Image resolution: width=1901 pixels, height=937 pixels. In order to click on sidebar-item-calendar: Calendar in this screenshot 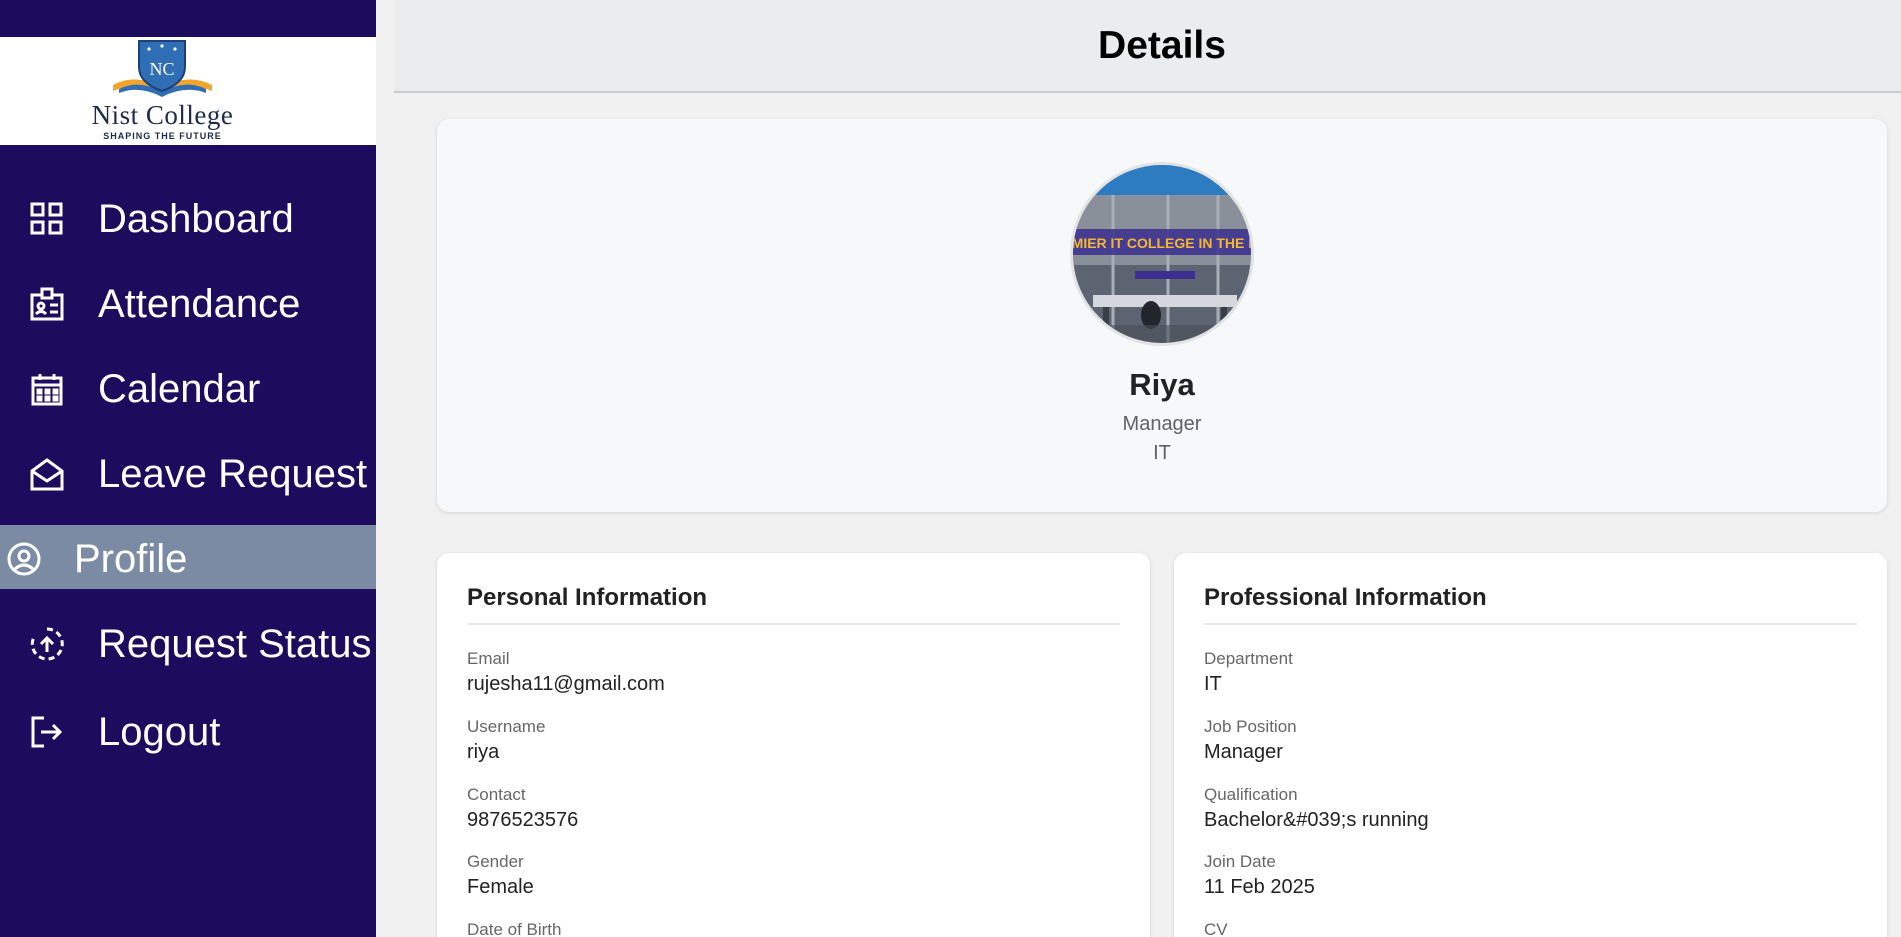, I will do `click(188, 387)`.